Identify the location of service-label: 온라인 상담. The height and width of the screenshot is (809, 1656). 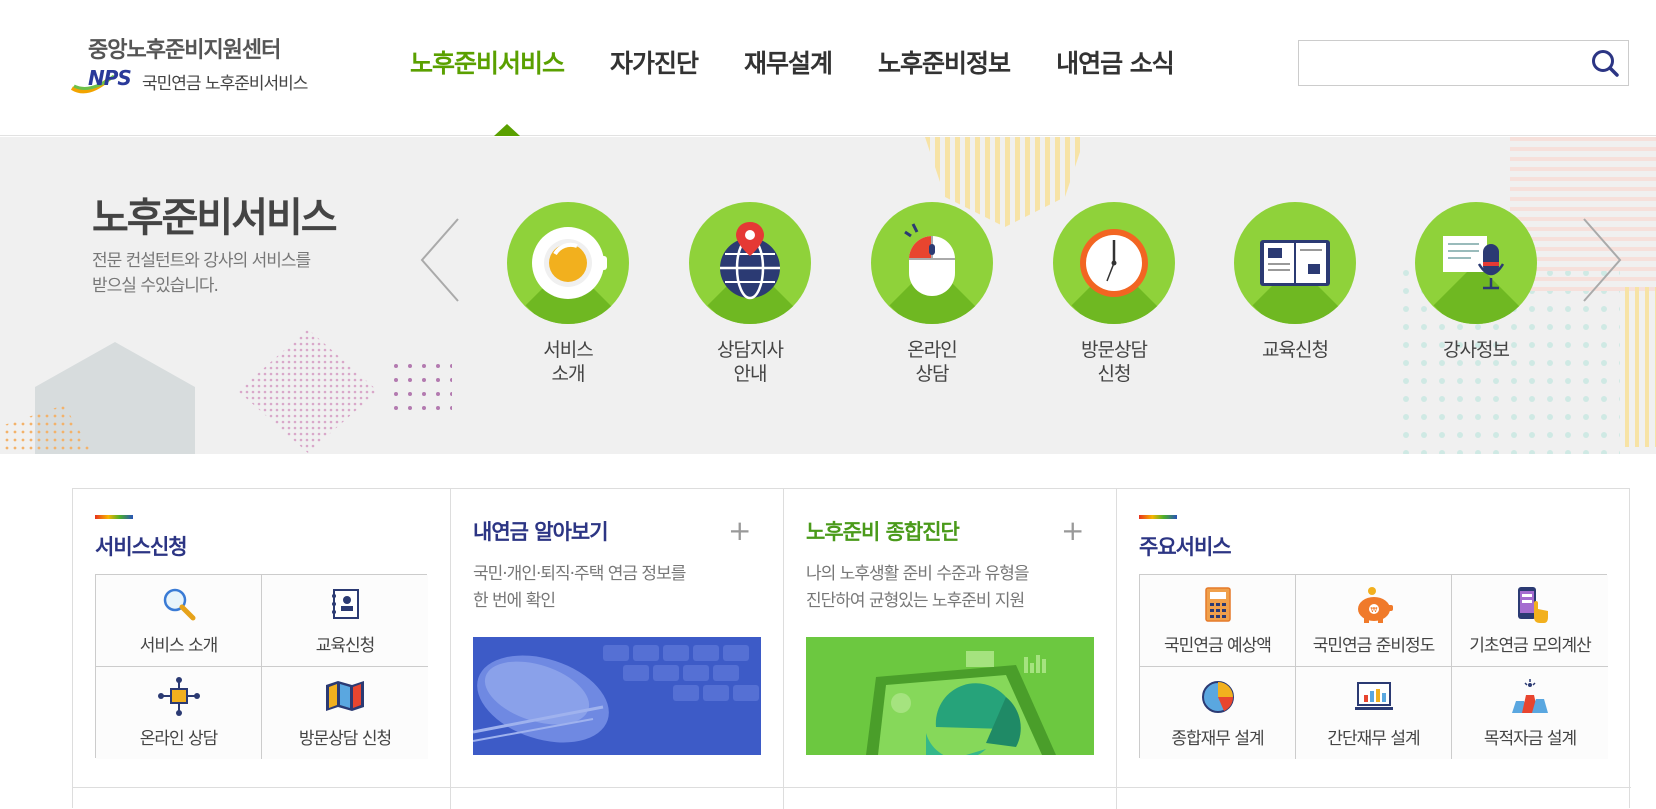
(932, 362).